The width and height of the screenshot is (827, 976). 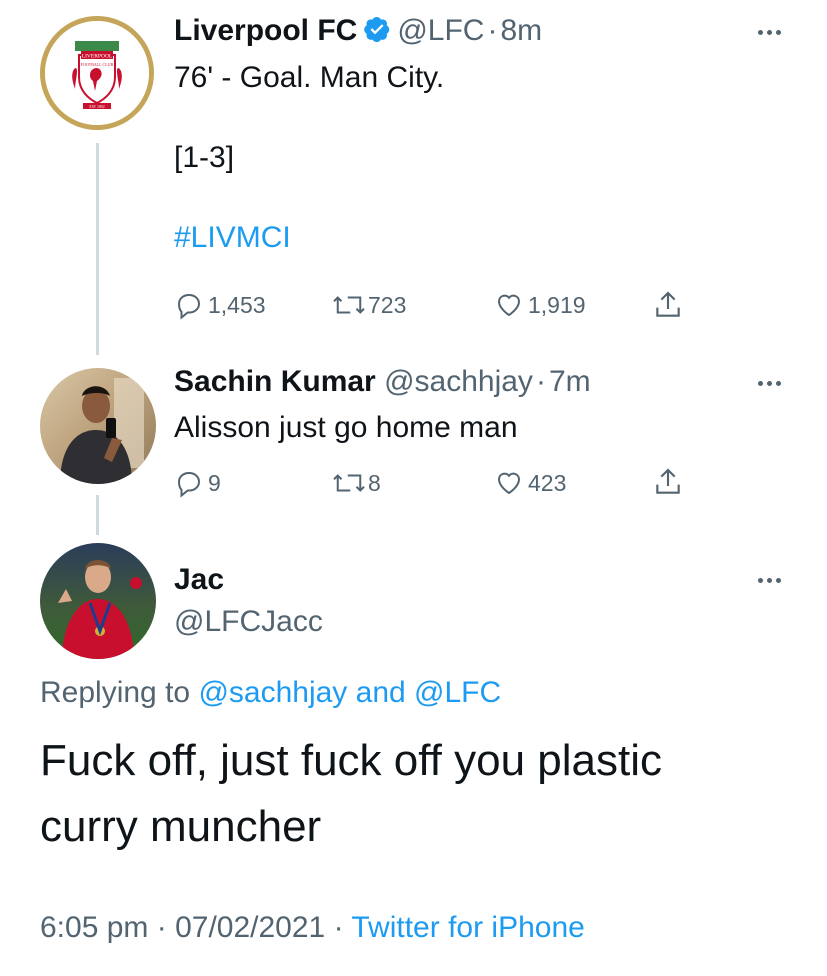 I want to click on reply-count: 9, so click(x=214, y=482).